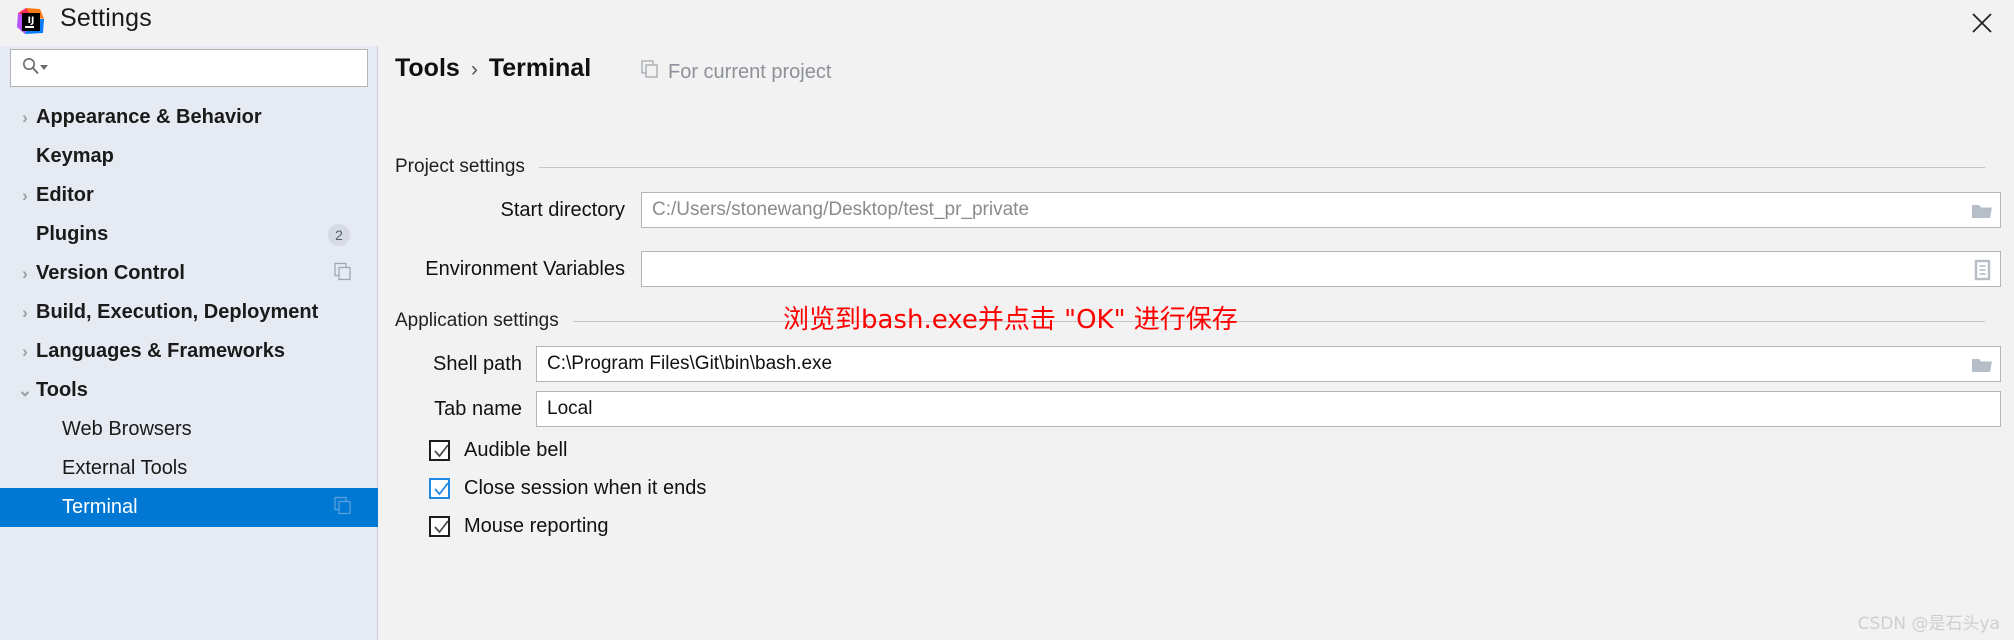 This screenshot has height=640, width=2014. I want to click on start-directory-label: Start directory, so click(562, 210).